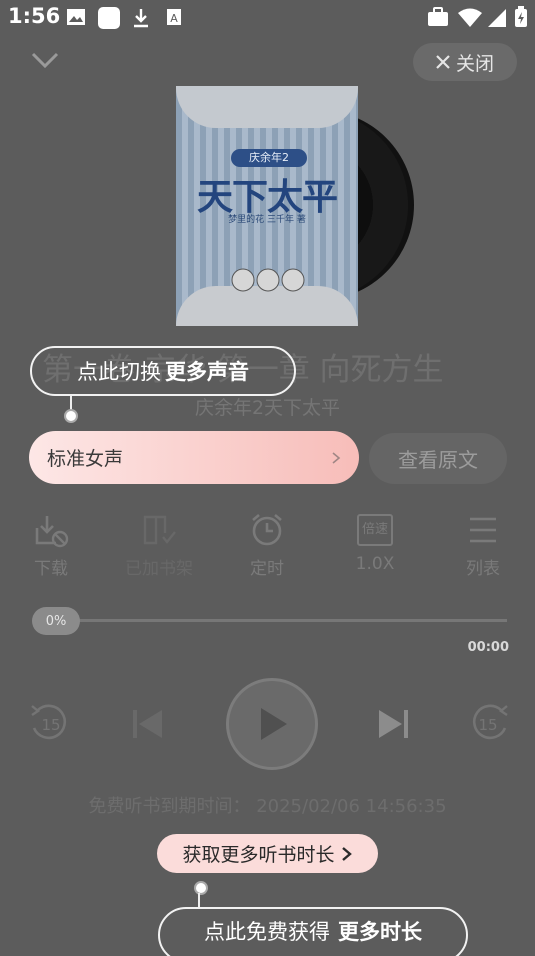 The image size is (535, 956). Describe the element at coordinates (109, 18) in the screenshot. I see `app-icon` at that location.